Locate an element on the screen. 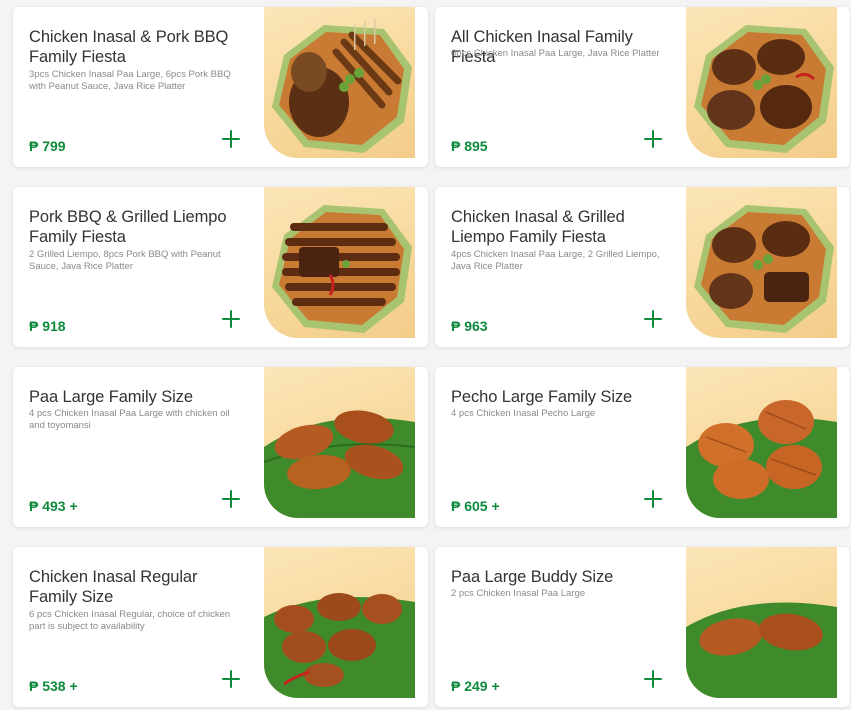 The image size is (851, 710). item-price: ₱ 963 is located at coordinates (469, 326).